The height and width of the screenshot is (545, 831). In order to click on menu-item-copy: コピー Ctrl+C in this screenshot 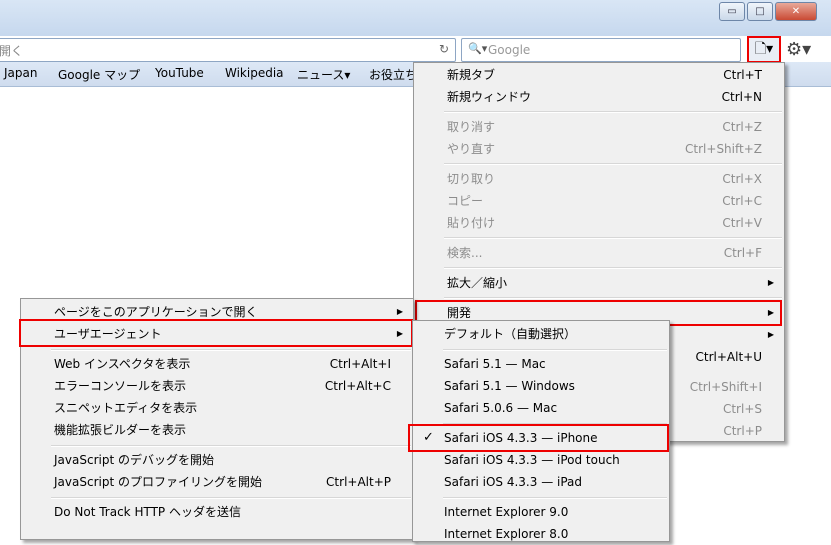, I will do `click(599, 201)`.